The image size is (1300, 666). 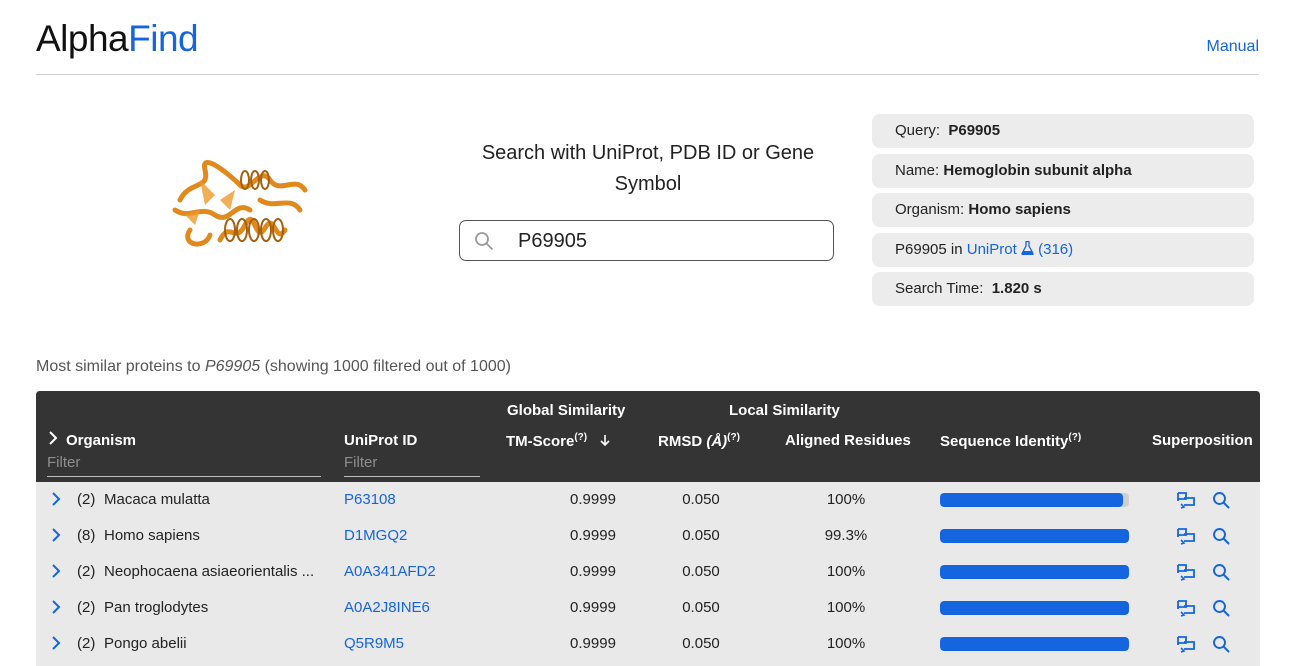 What do you see at coordinates (82, 38) in the screenshot?
I see `logo-alpha: Alpha` at bounding box center [82, 38].